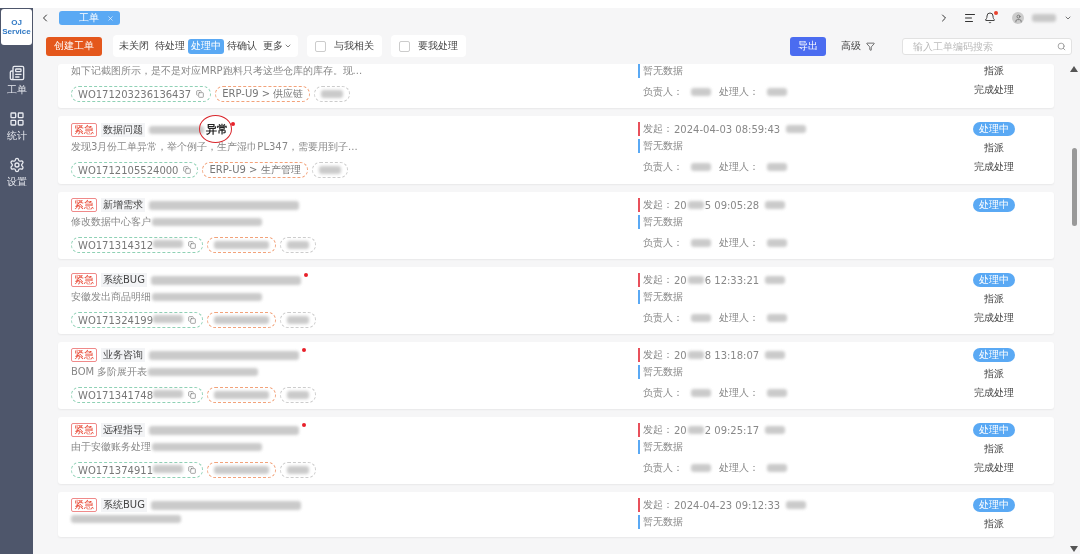 The width and height of the screenshot is (1080, 554). Describe the element at coordinates (709, 505) in the screenshot. I see `start-time: 发起：2024-04-23 09:12:33` at that location.